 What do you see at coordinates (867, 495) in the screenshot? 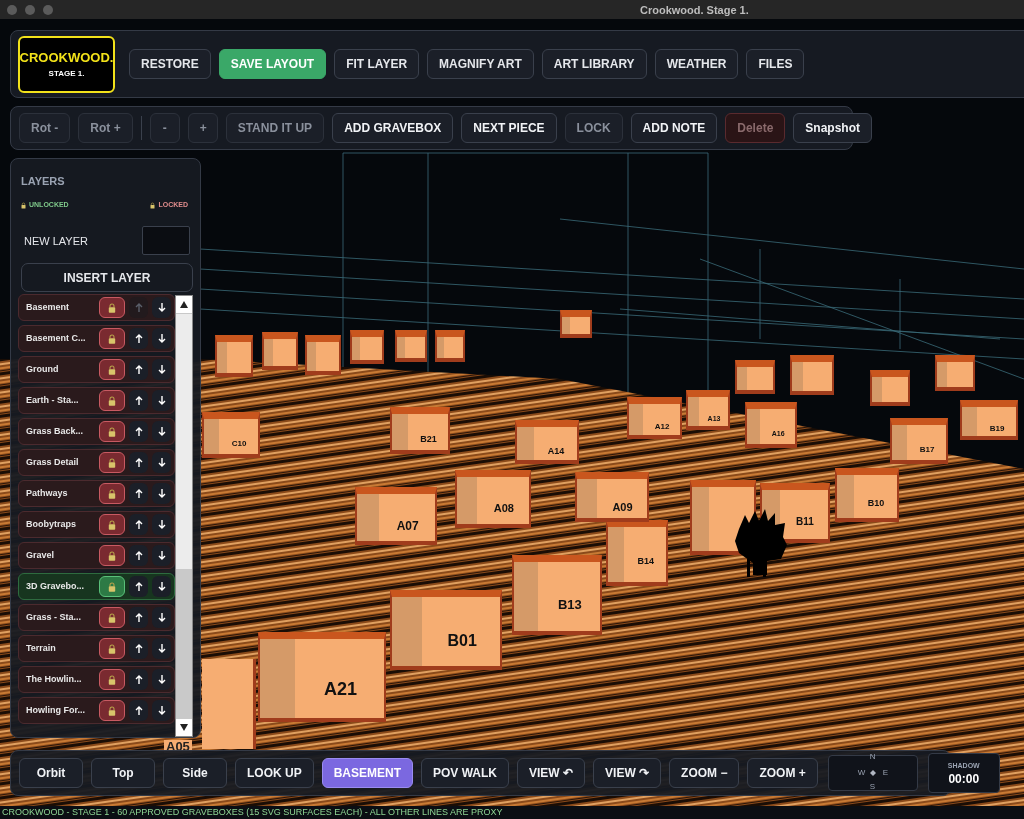
I see `gravebox-drawing: B10` at bounding box center [867, 495].